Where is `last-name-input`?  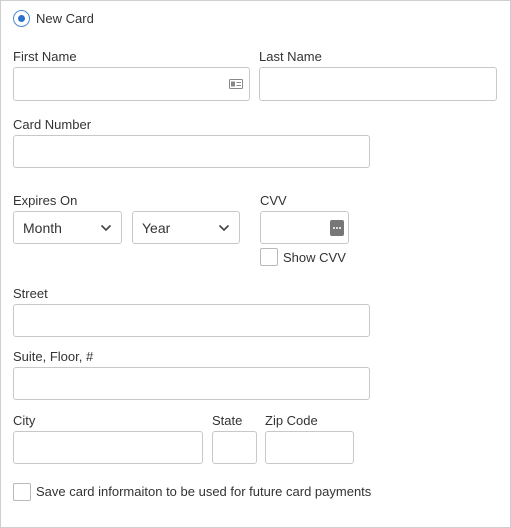 last-name-input is located at coordinates (378, 84).